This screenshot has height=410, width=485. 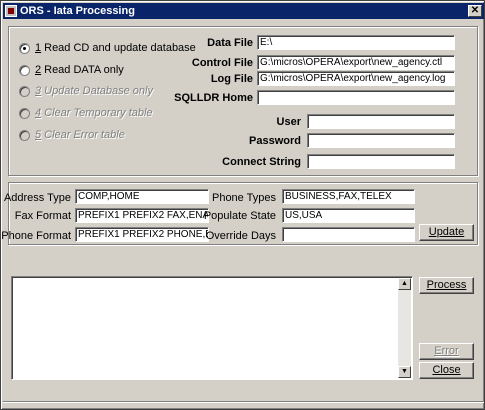 I want to click on option-update-database-only: 3 Update Database only, so click(x=86, y=91).